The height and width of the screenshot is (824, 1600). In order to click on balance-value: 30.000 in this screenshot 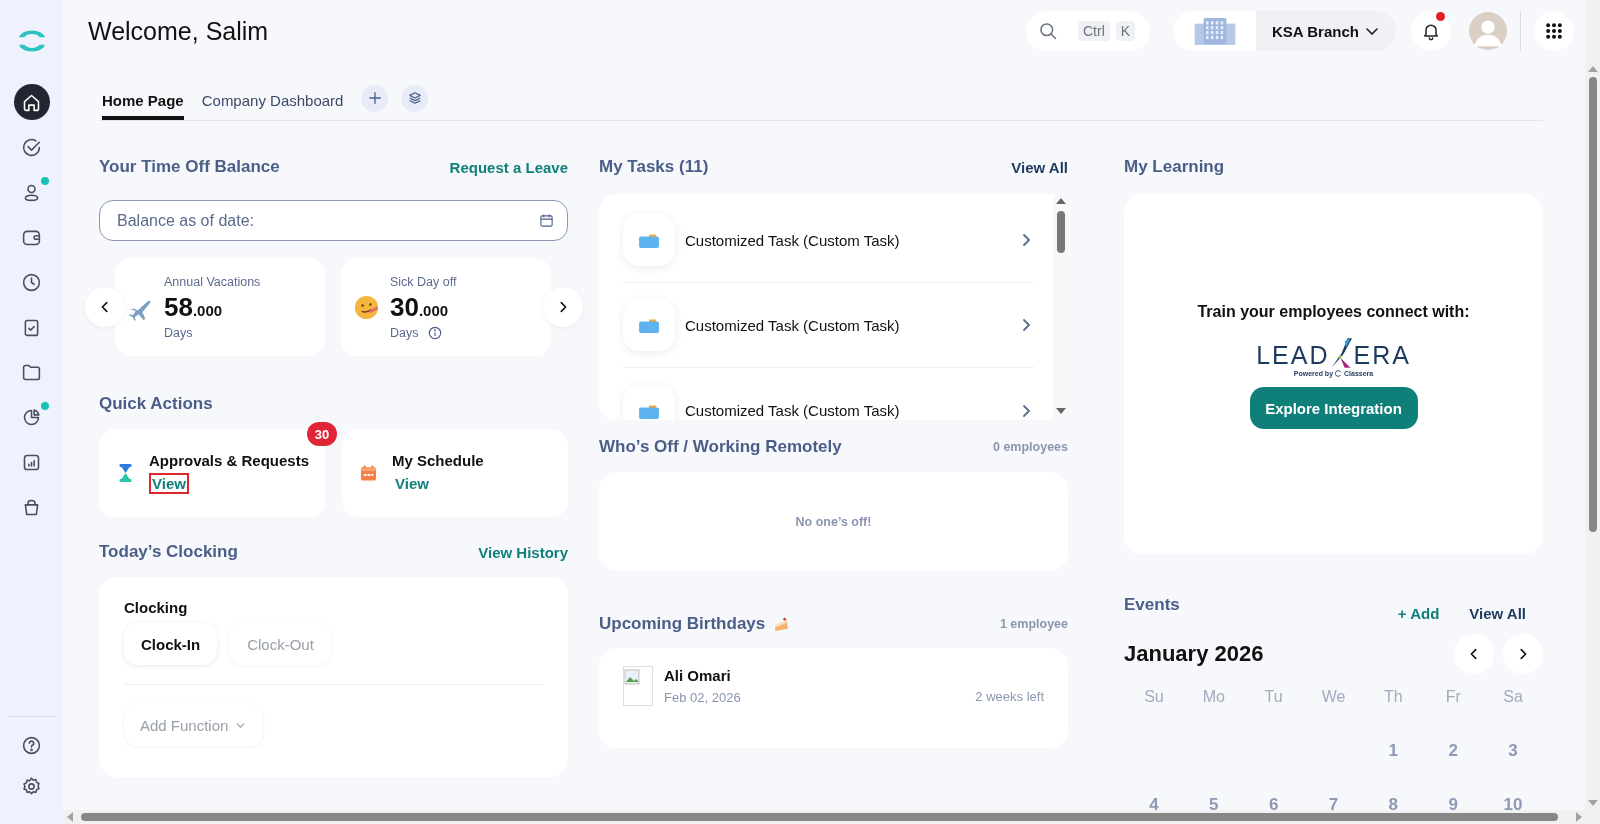, I will do `click(420, 307)`.